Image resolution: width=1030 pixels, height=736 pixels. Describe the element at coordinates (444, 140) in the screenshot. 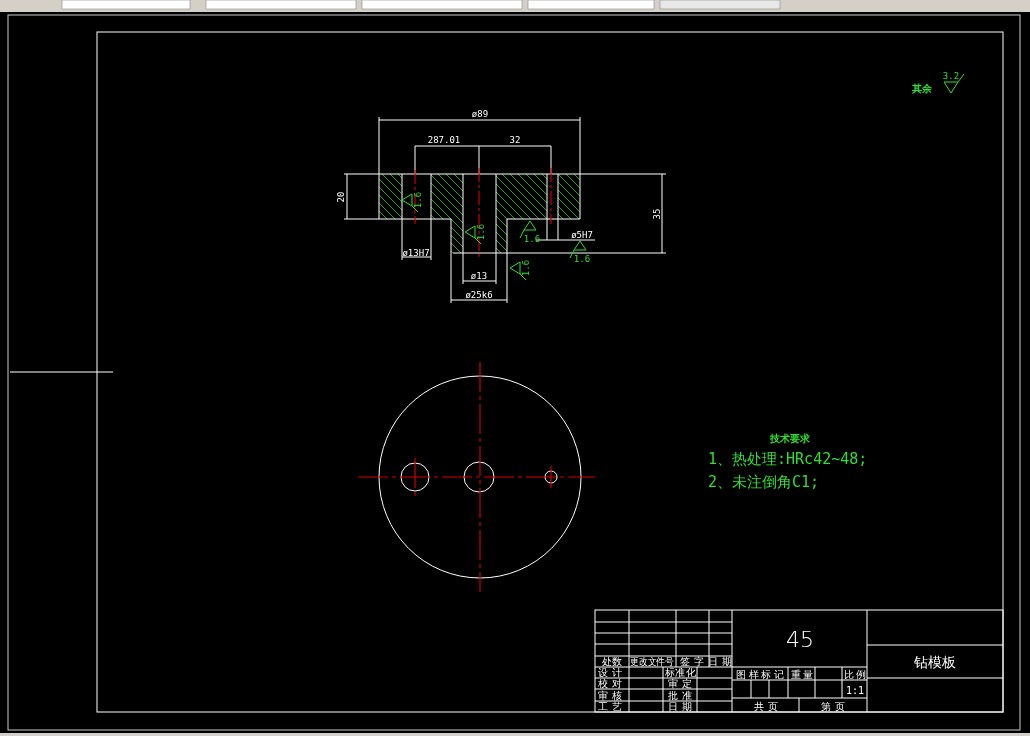

I see `dimension-text: 287.01` at that location.